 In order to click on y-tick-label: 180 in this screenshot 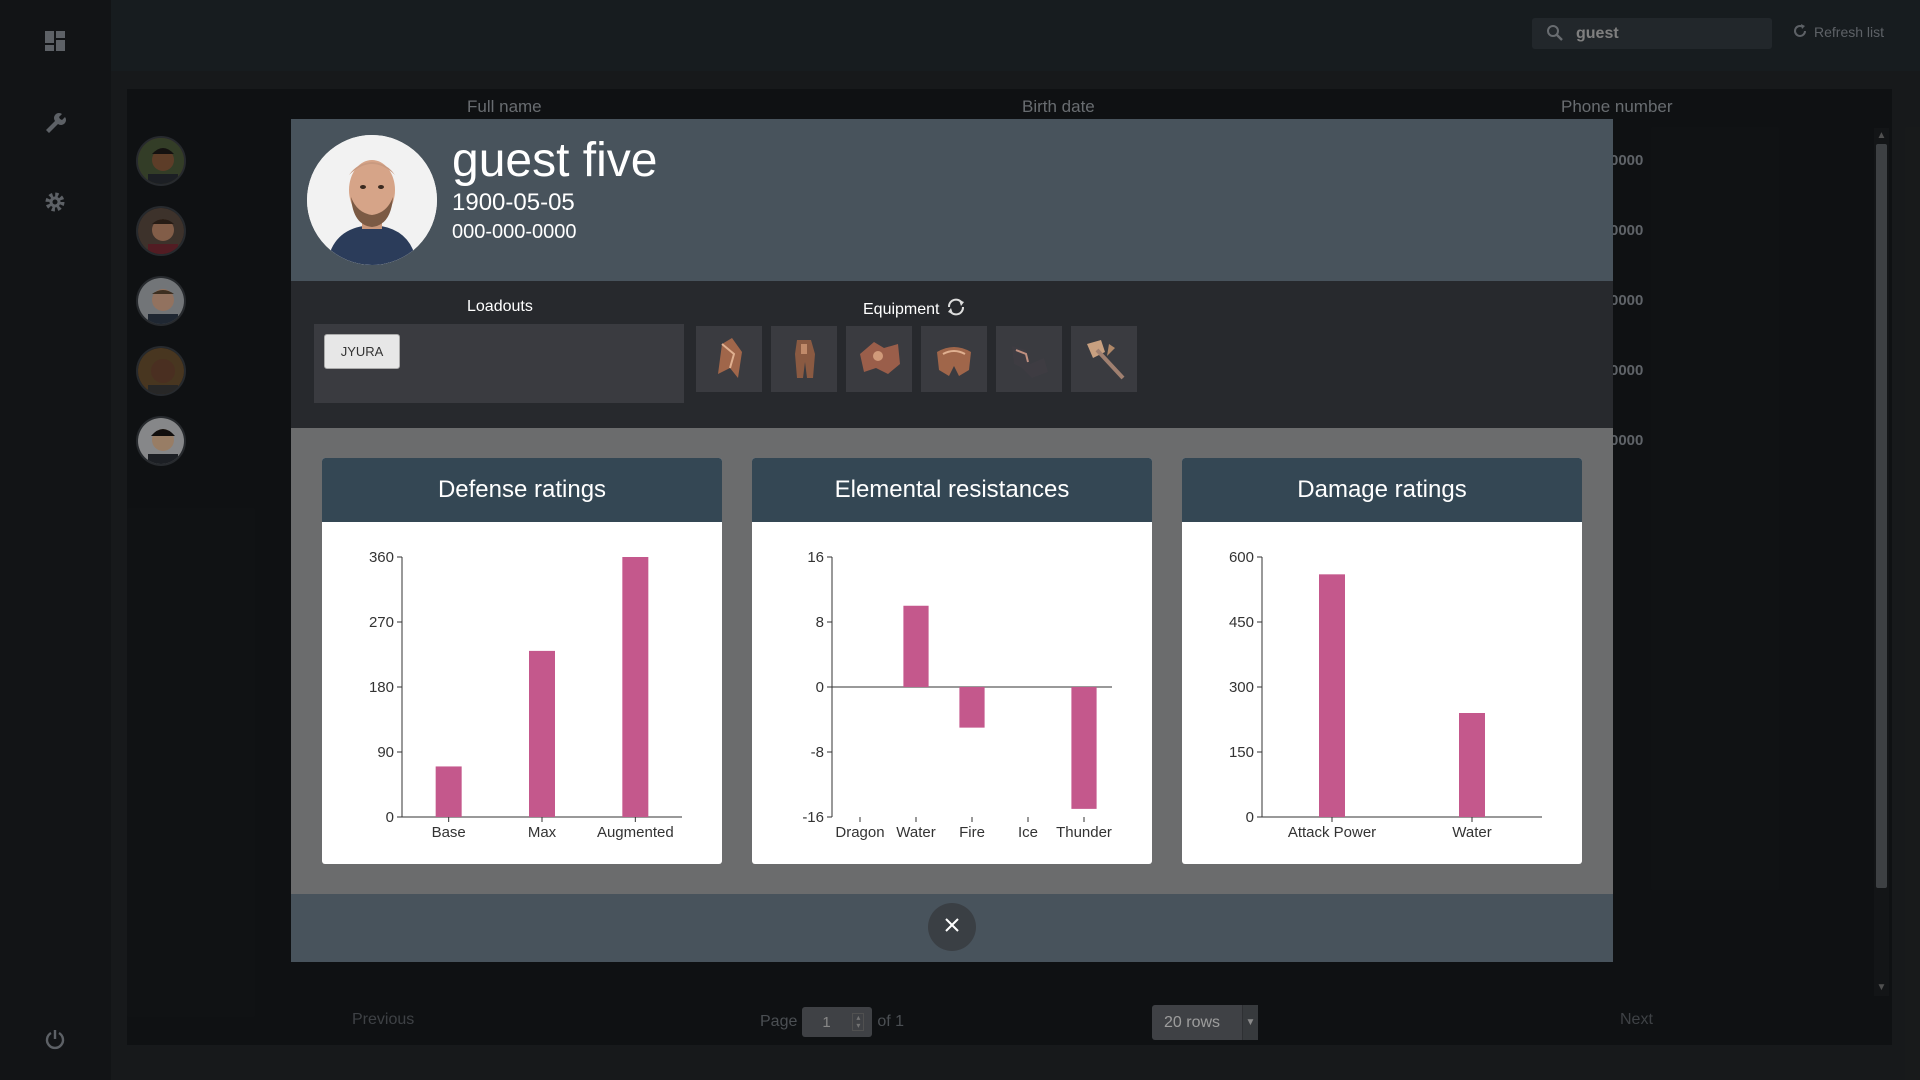, I will do `click(381, 687)`.